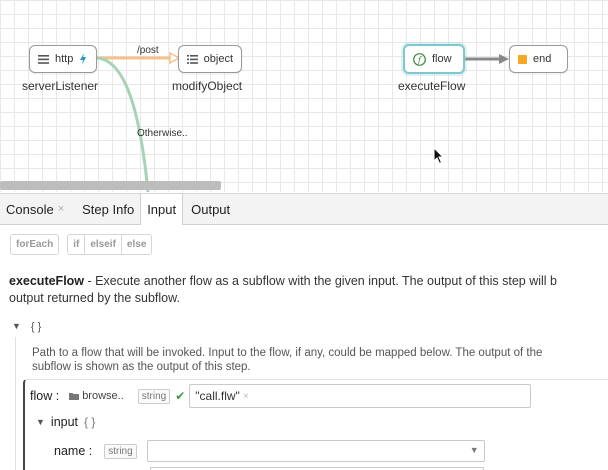  I want to click on link-otherwise, so click(123, 124).